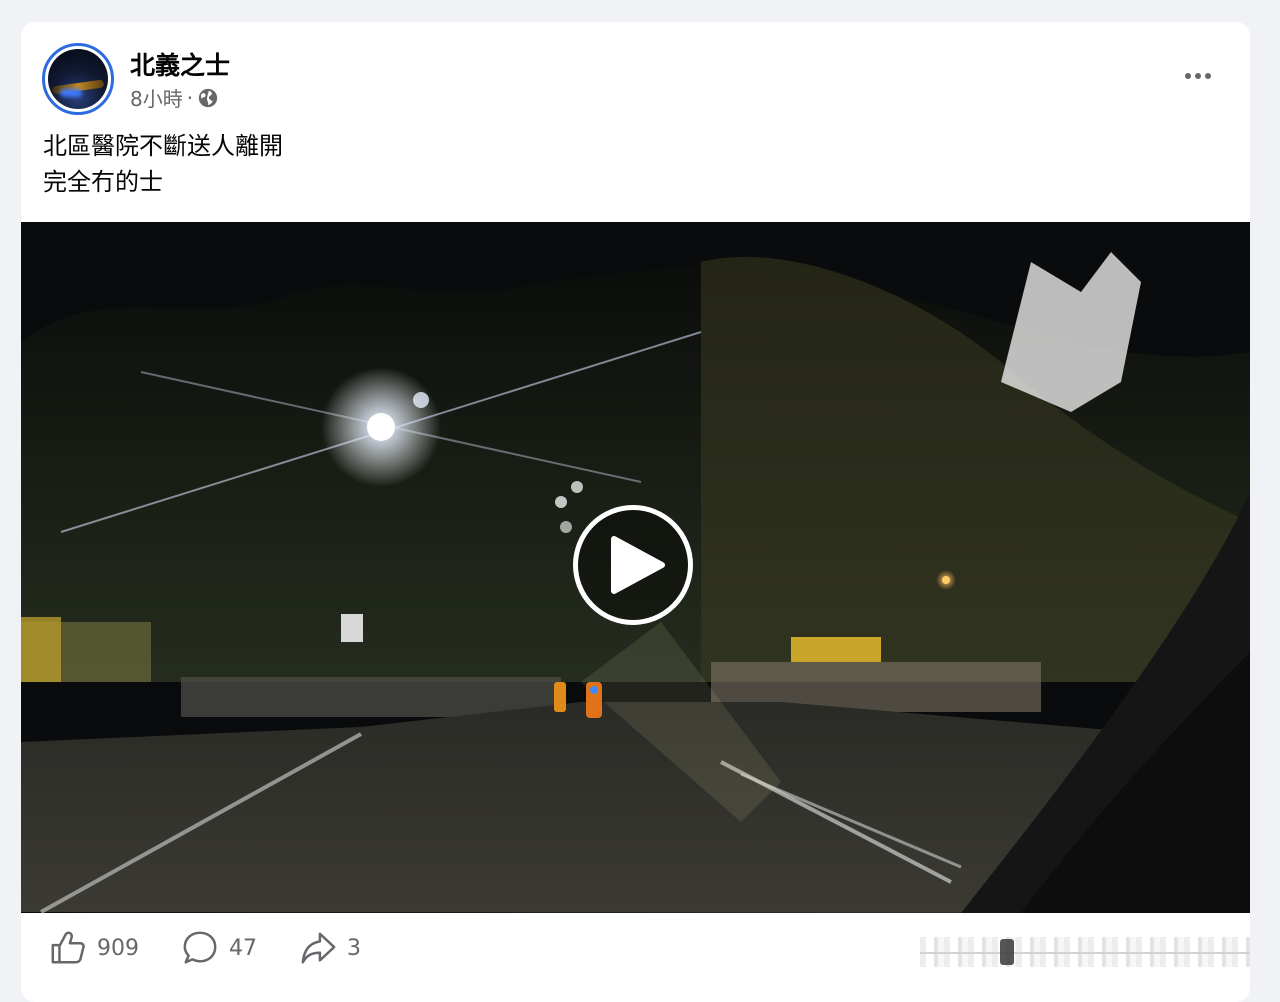 The image size is (1280, 1002). I want to click on play-button, so click(633, 565).